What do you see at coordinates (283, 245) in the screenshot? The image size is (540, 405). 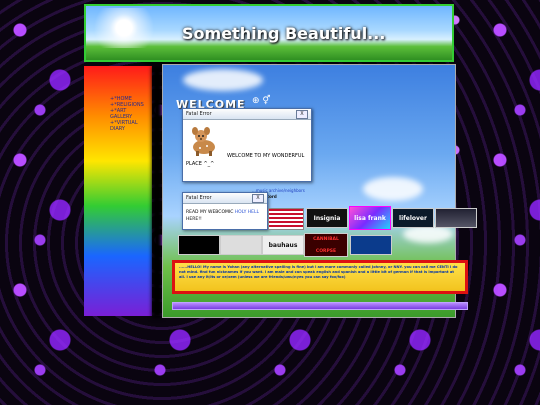 I see `bauhaus-stamp: bauhaus` at bounding box center [283, 245].